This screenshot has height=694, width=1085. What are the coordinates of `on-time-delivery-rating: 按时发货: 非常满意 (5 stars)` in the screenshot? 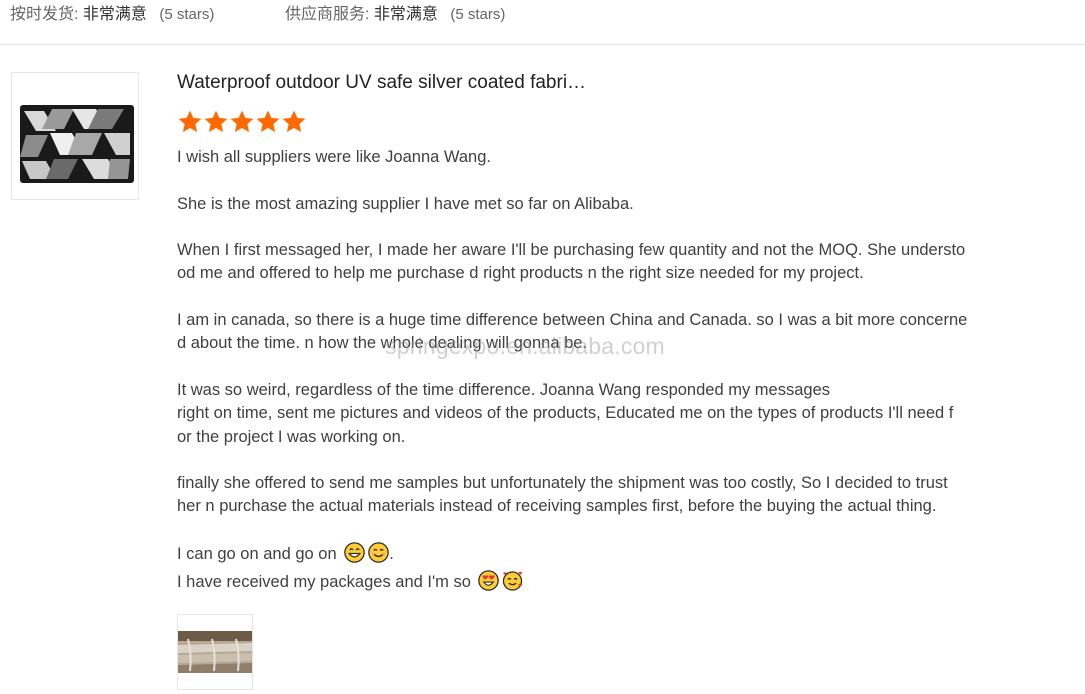 It's located at (112, 15).